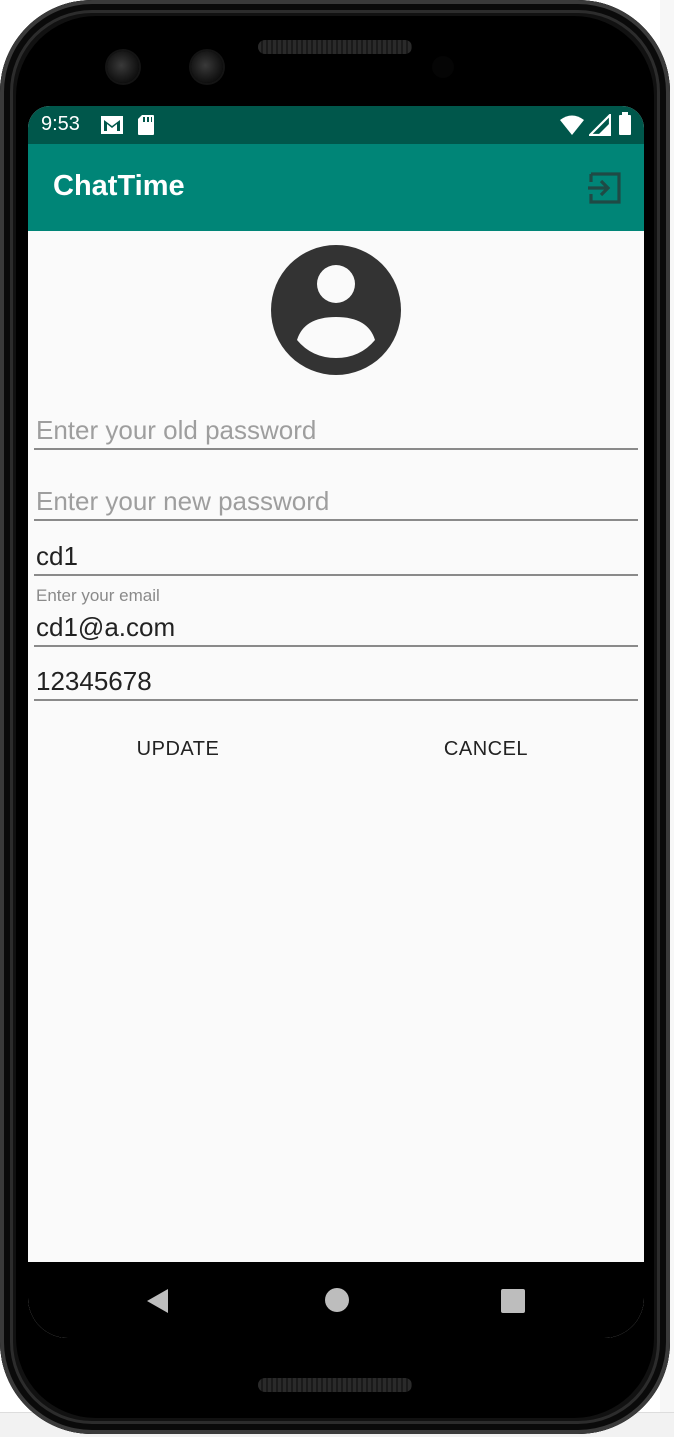  I want to click on logout-icon, so click(606, 188).